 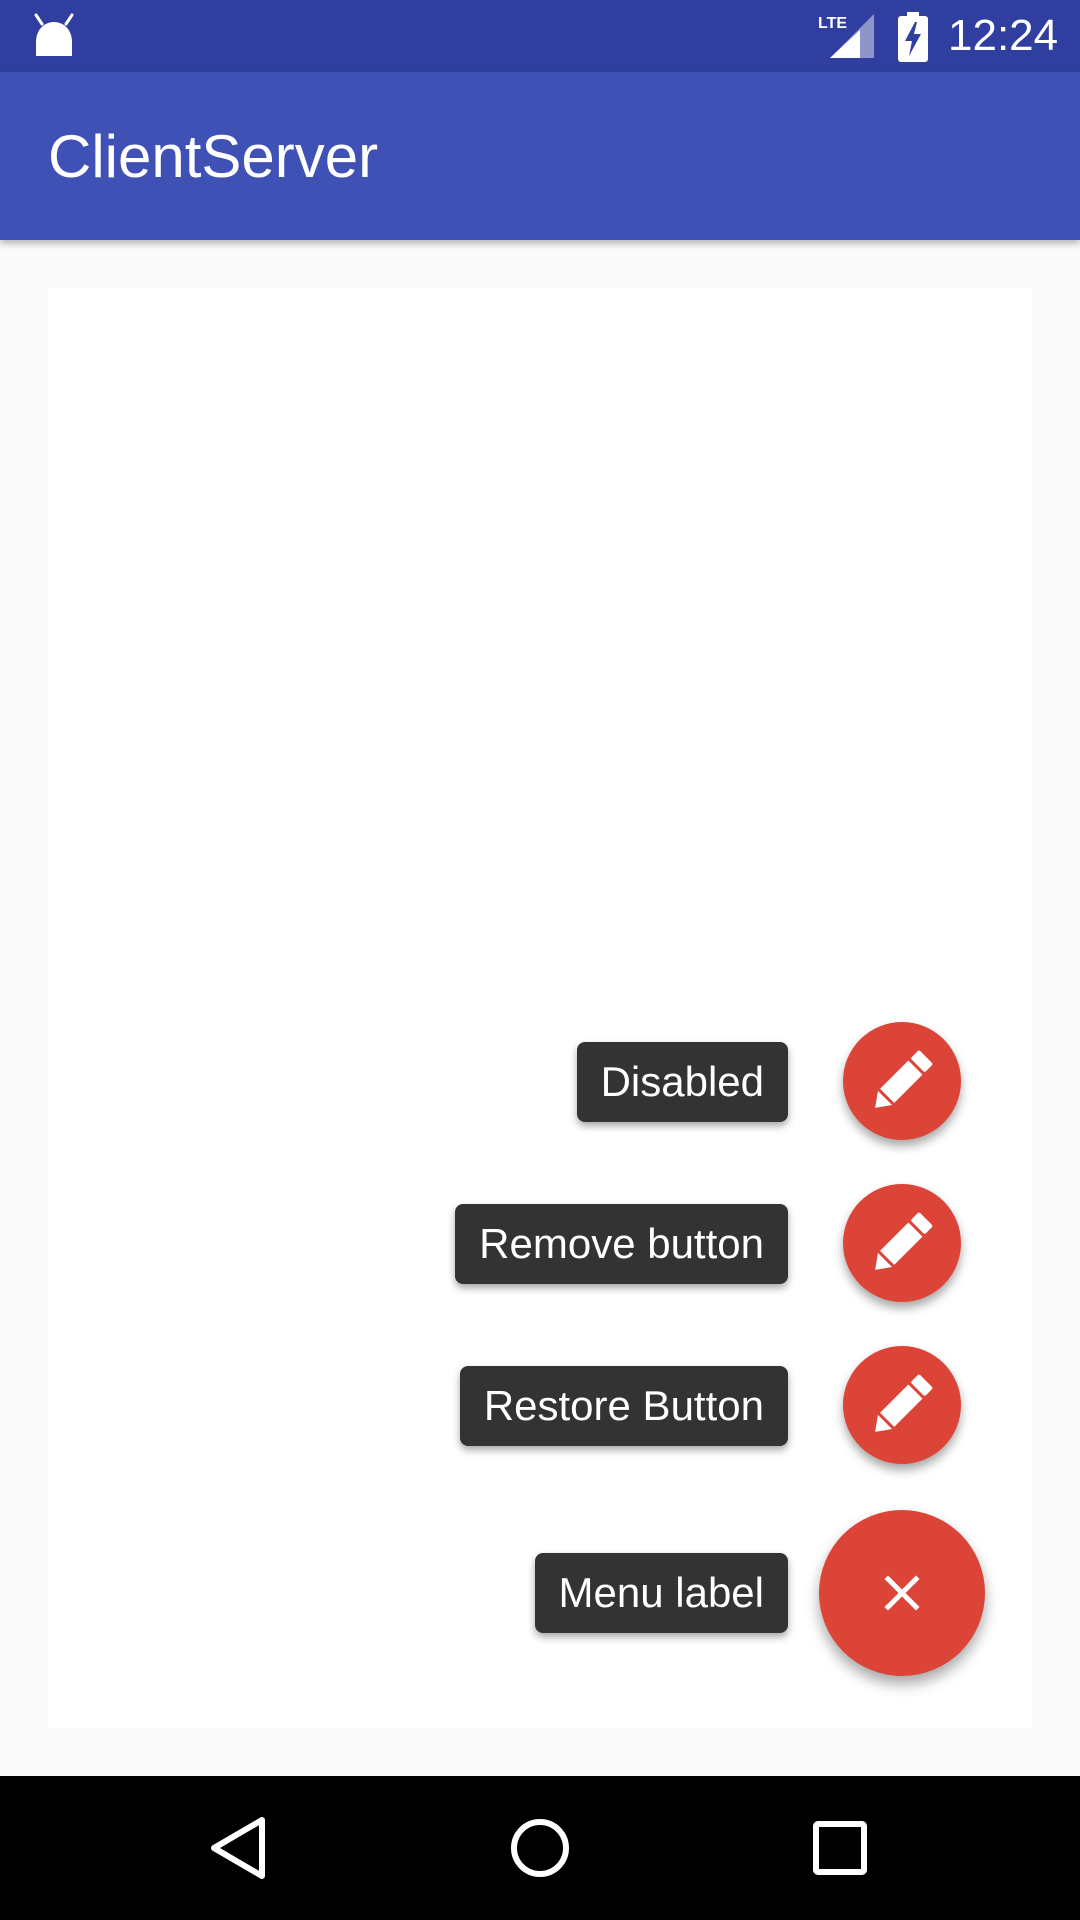 I want to click on fab-disabled-button, so click(x=902, y=1081).